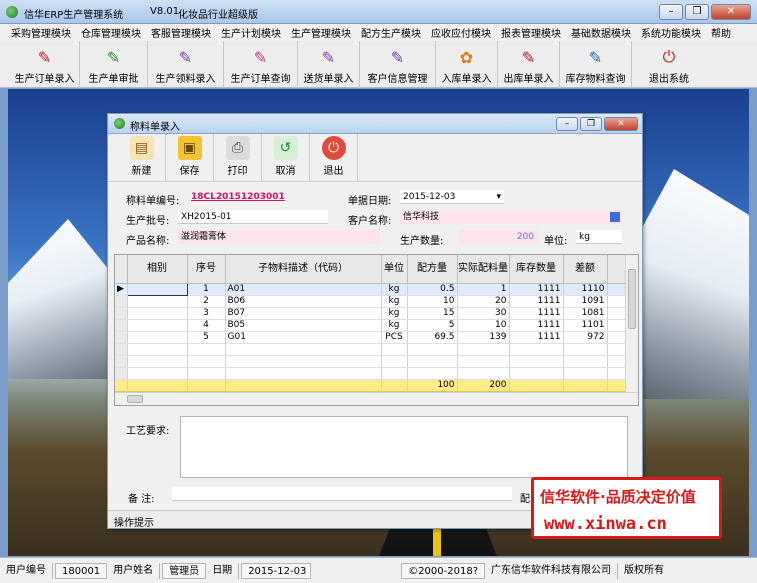  I want to click on toolbar-production-order-entry: ✎ 生产订单录入, so click(45, 64).